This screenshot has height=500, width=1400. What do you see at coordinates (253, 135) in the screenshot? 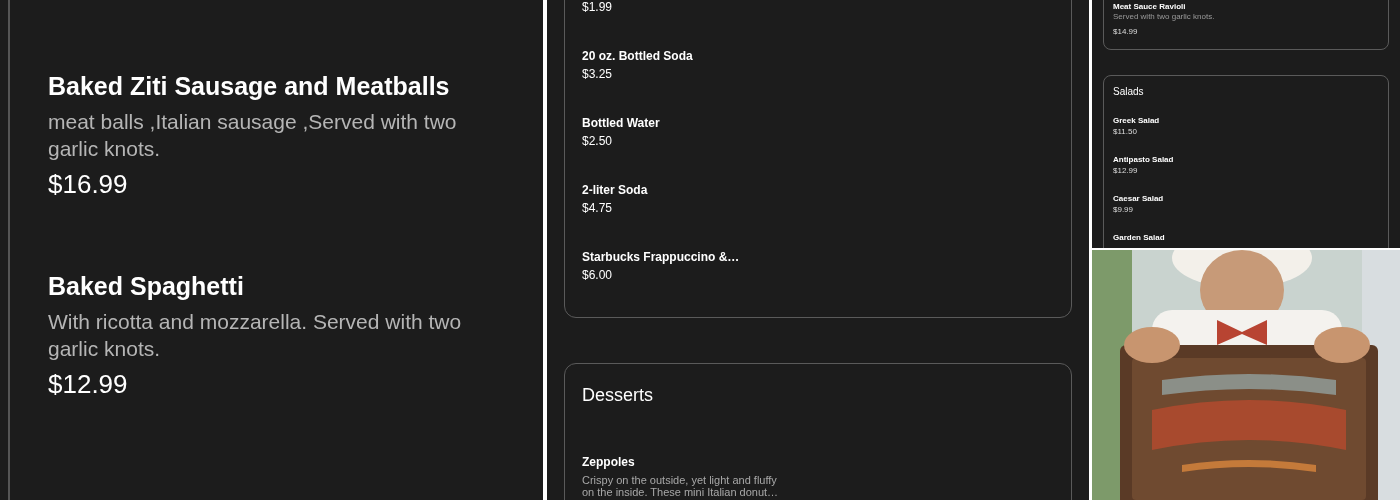
I see `item-description: meat balls ,Italian sausage ,Served with two garlic knots.` at bounding box center [253, 135].